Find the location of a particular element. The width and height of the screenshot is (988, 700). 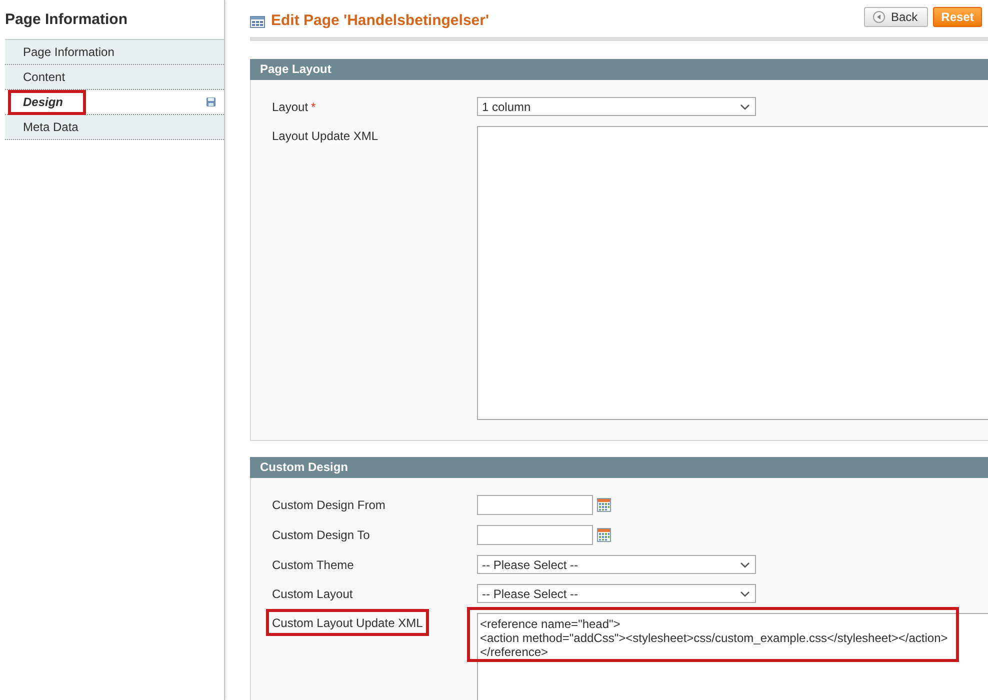

page-title: Edit Page 'Handelsbetingelser' is located at coordinates (380, 21).